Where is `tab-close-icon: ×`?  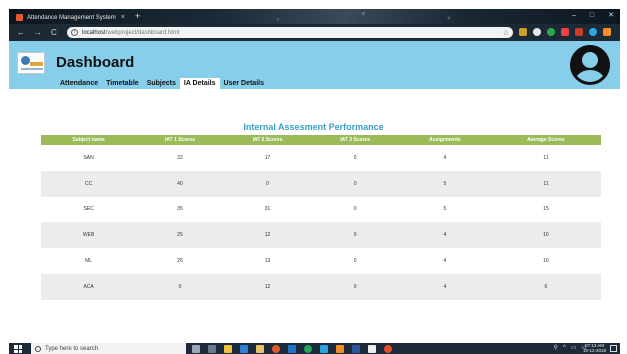
tab-close-icon: × is located at coordinates (123, 17).